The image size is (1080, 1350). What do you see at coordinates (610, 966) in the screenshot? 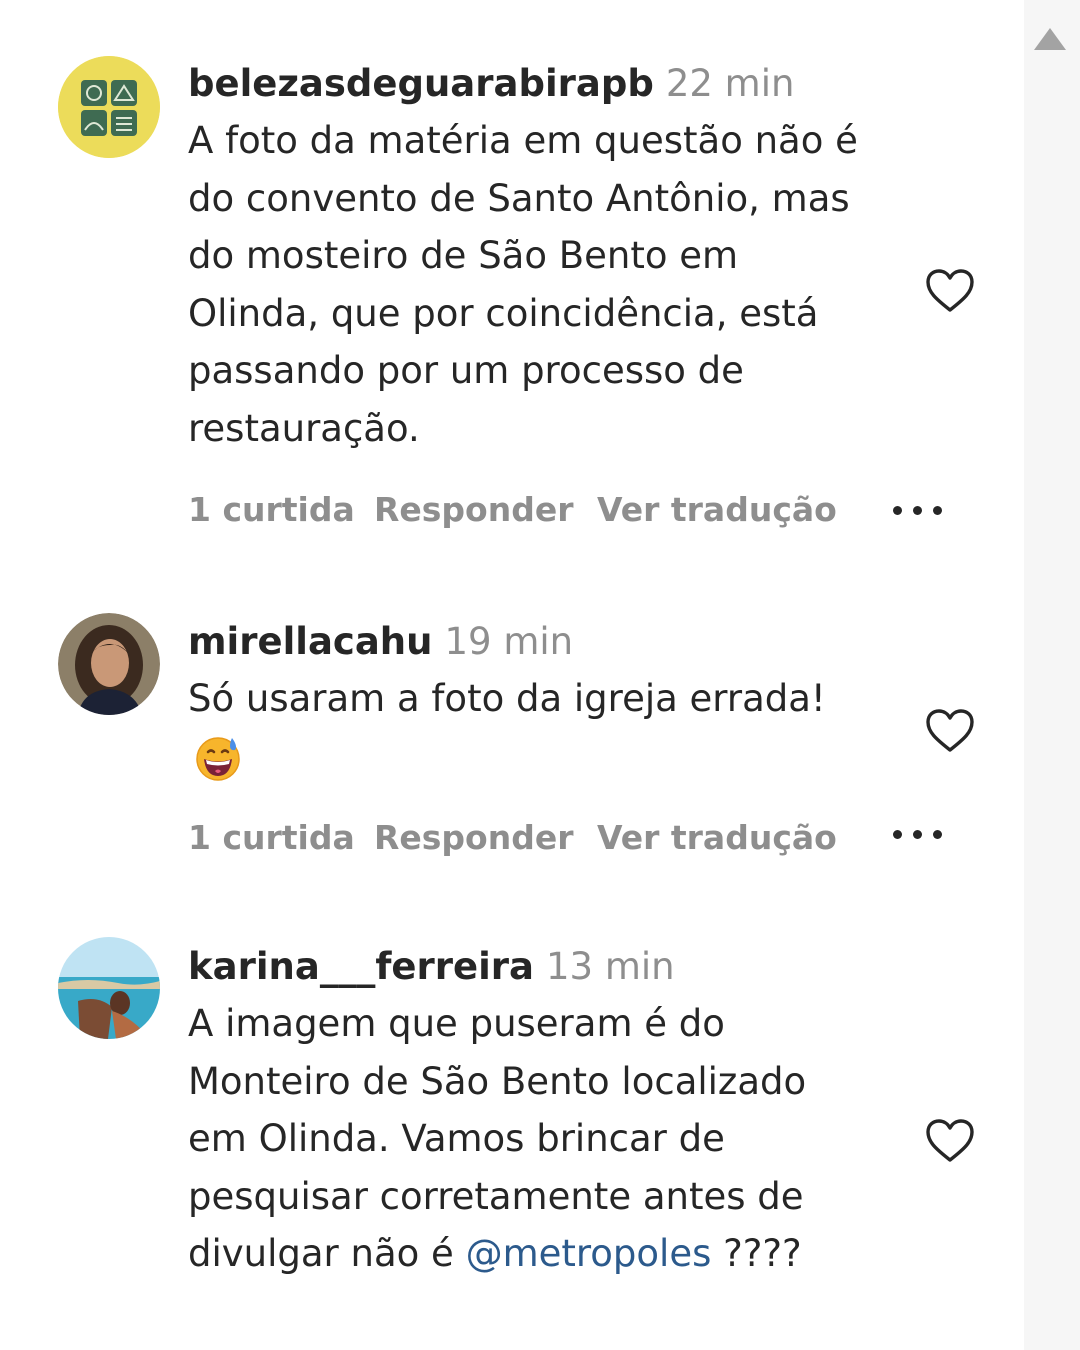
I see `comment-timestamp: 13 min` at bounding box center [610, 966].